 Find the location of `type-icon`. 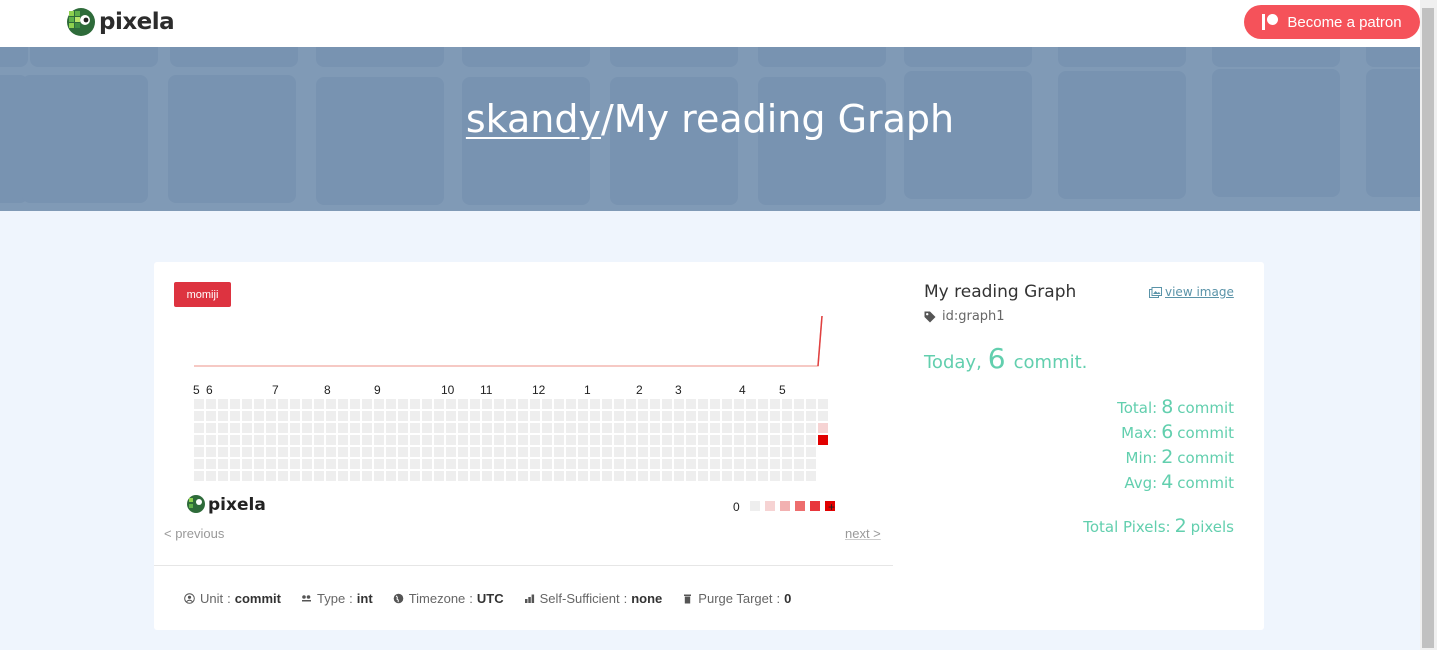

type-icon is located at coordinates (309, 598).